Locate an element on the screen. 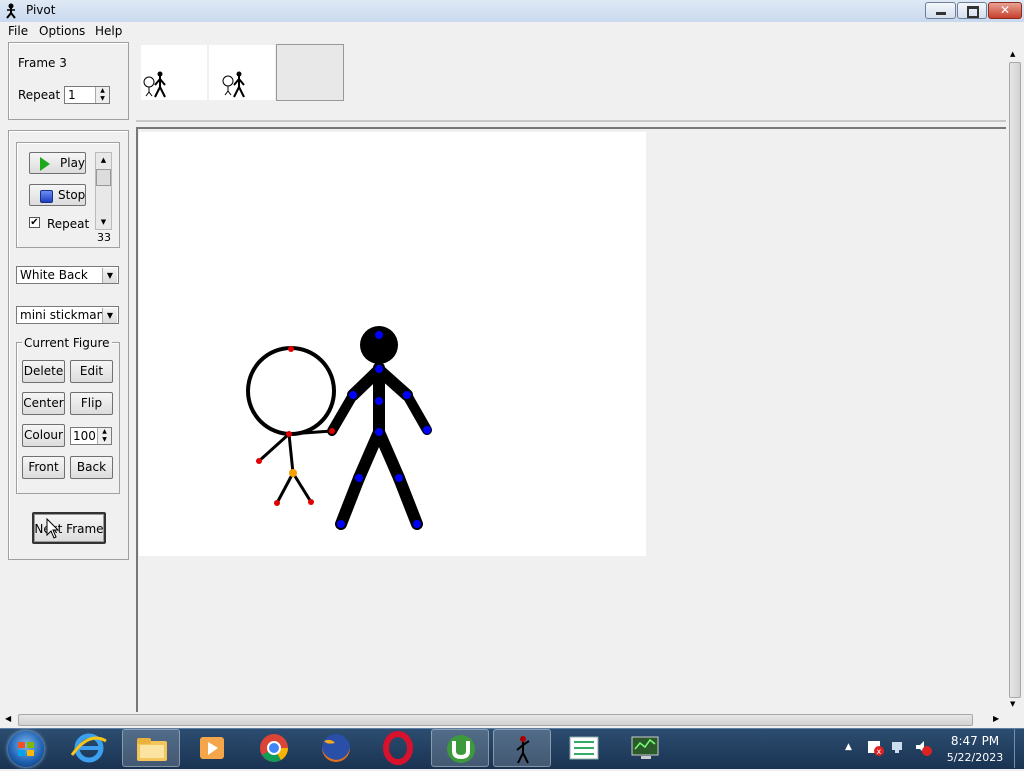 This screenshot has height=771, width=1024. menu-bar is located at coordinates (512, 31).